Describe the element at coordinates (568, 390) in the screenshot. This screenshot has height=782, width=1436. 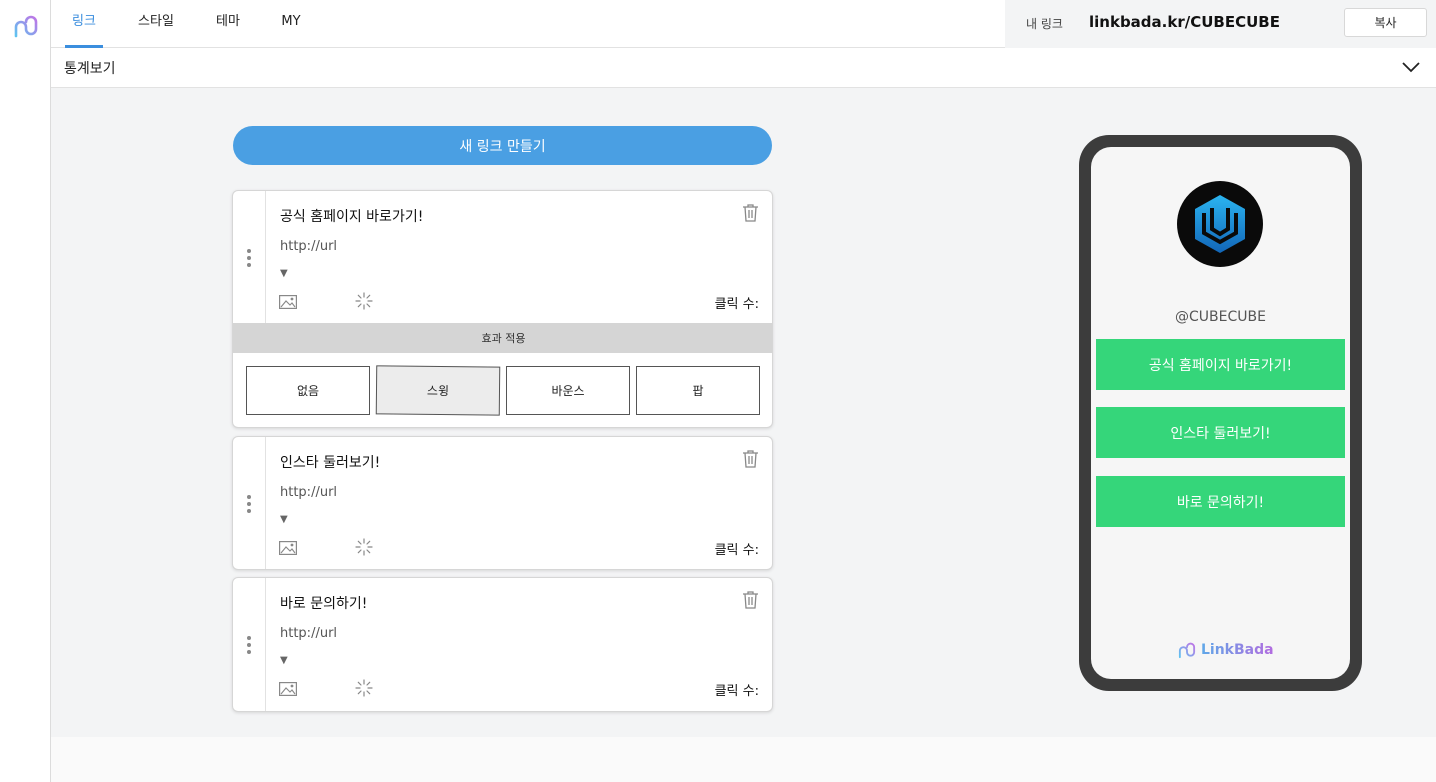
I see `effect-bounce-button: 바운스` at that location.